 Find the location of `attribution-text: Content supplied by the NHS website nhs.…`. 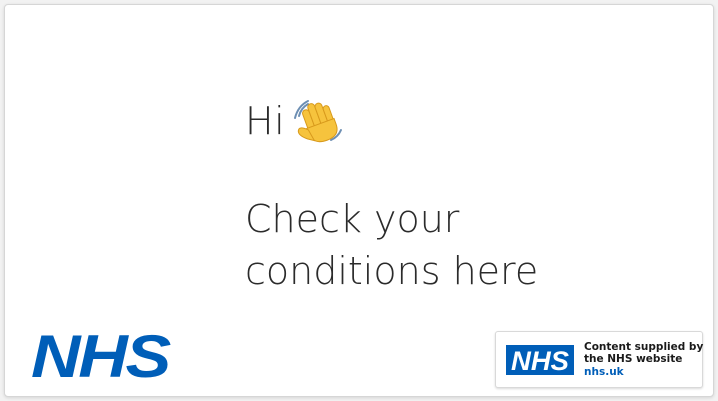

attribution-text: Content supplied by the NHS website nhs.… is located at coordinates (643, 360).